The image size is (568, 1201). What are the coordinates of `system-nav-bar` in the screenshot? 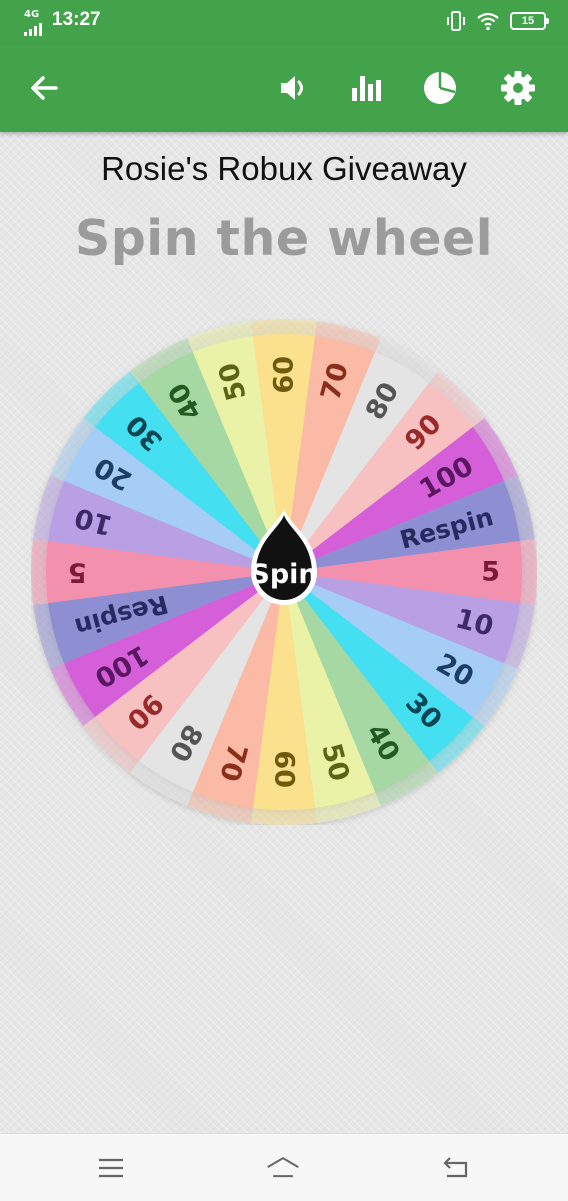 It's located at (284, 1167).